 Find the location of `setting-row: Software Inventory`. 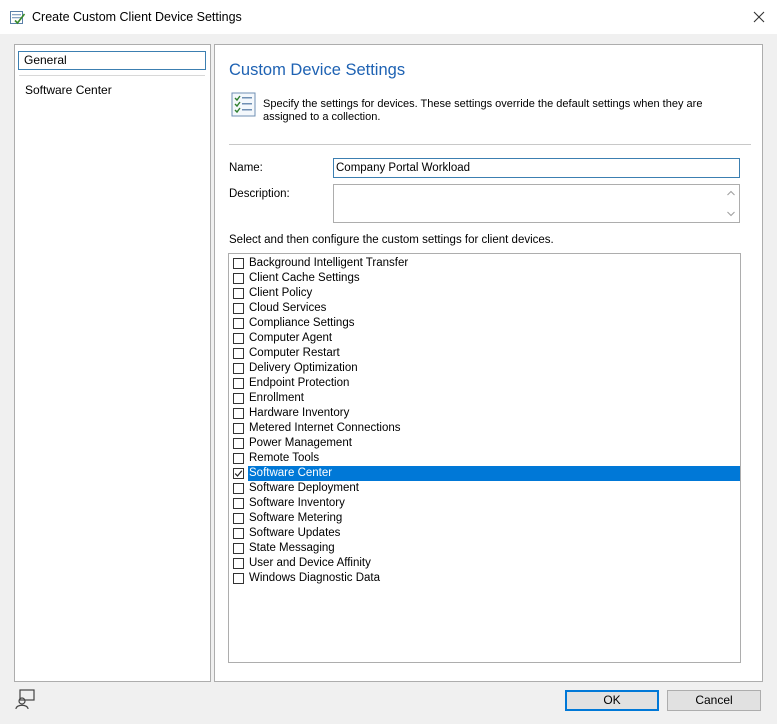

setting-row: Software Inventory is located at coordinates (484, 503).